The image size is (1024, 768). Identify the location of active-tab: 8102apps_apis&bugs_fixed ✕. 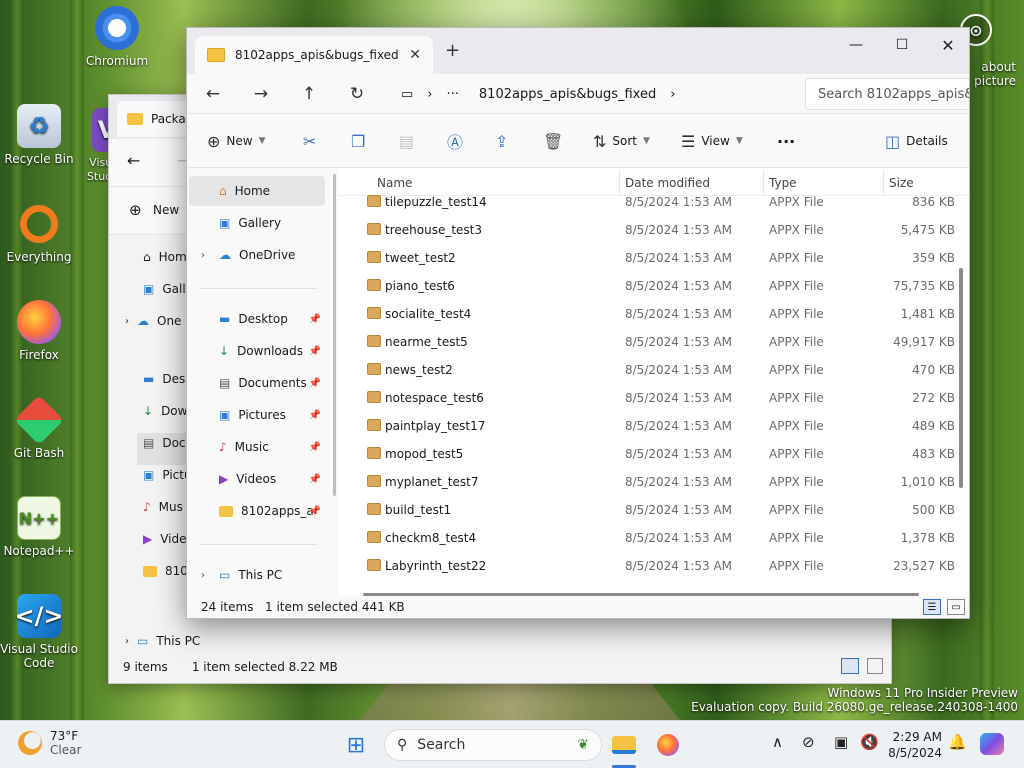
(314, 55).